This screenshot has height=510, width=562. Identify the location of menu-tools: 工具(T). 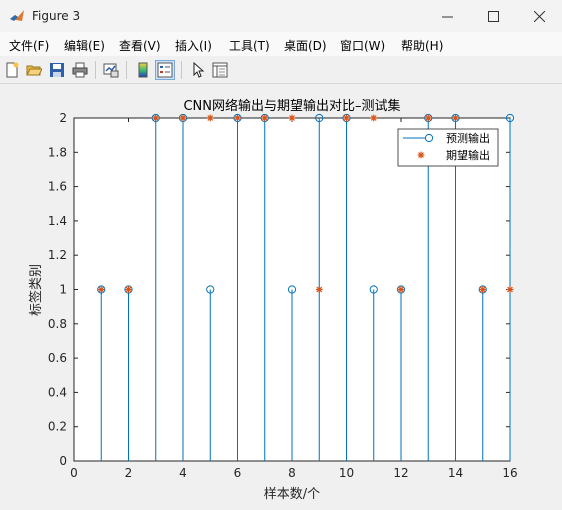
(249, 45).